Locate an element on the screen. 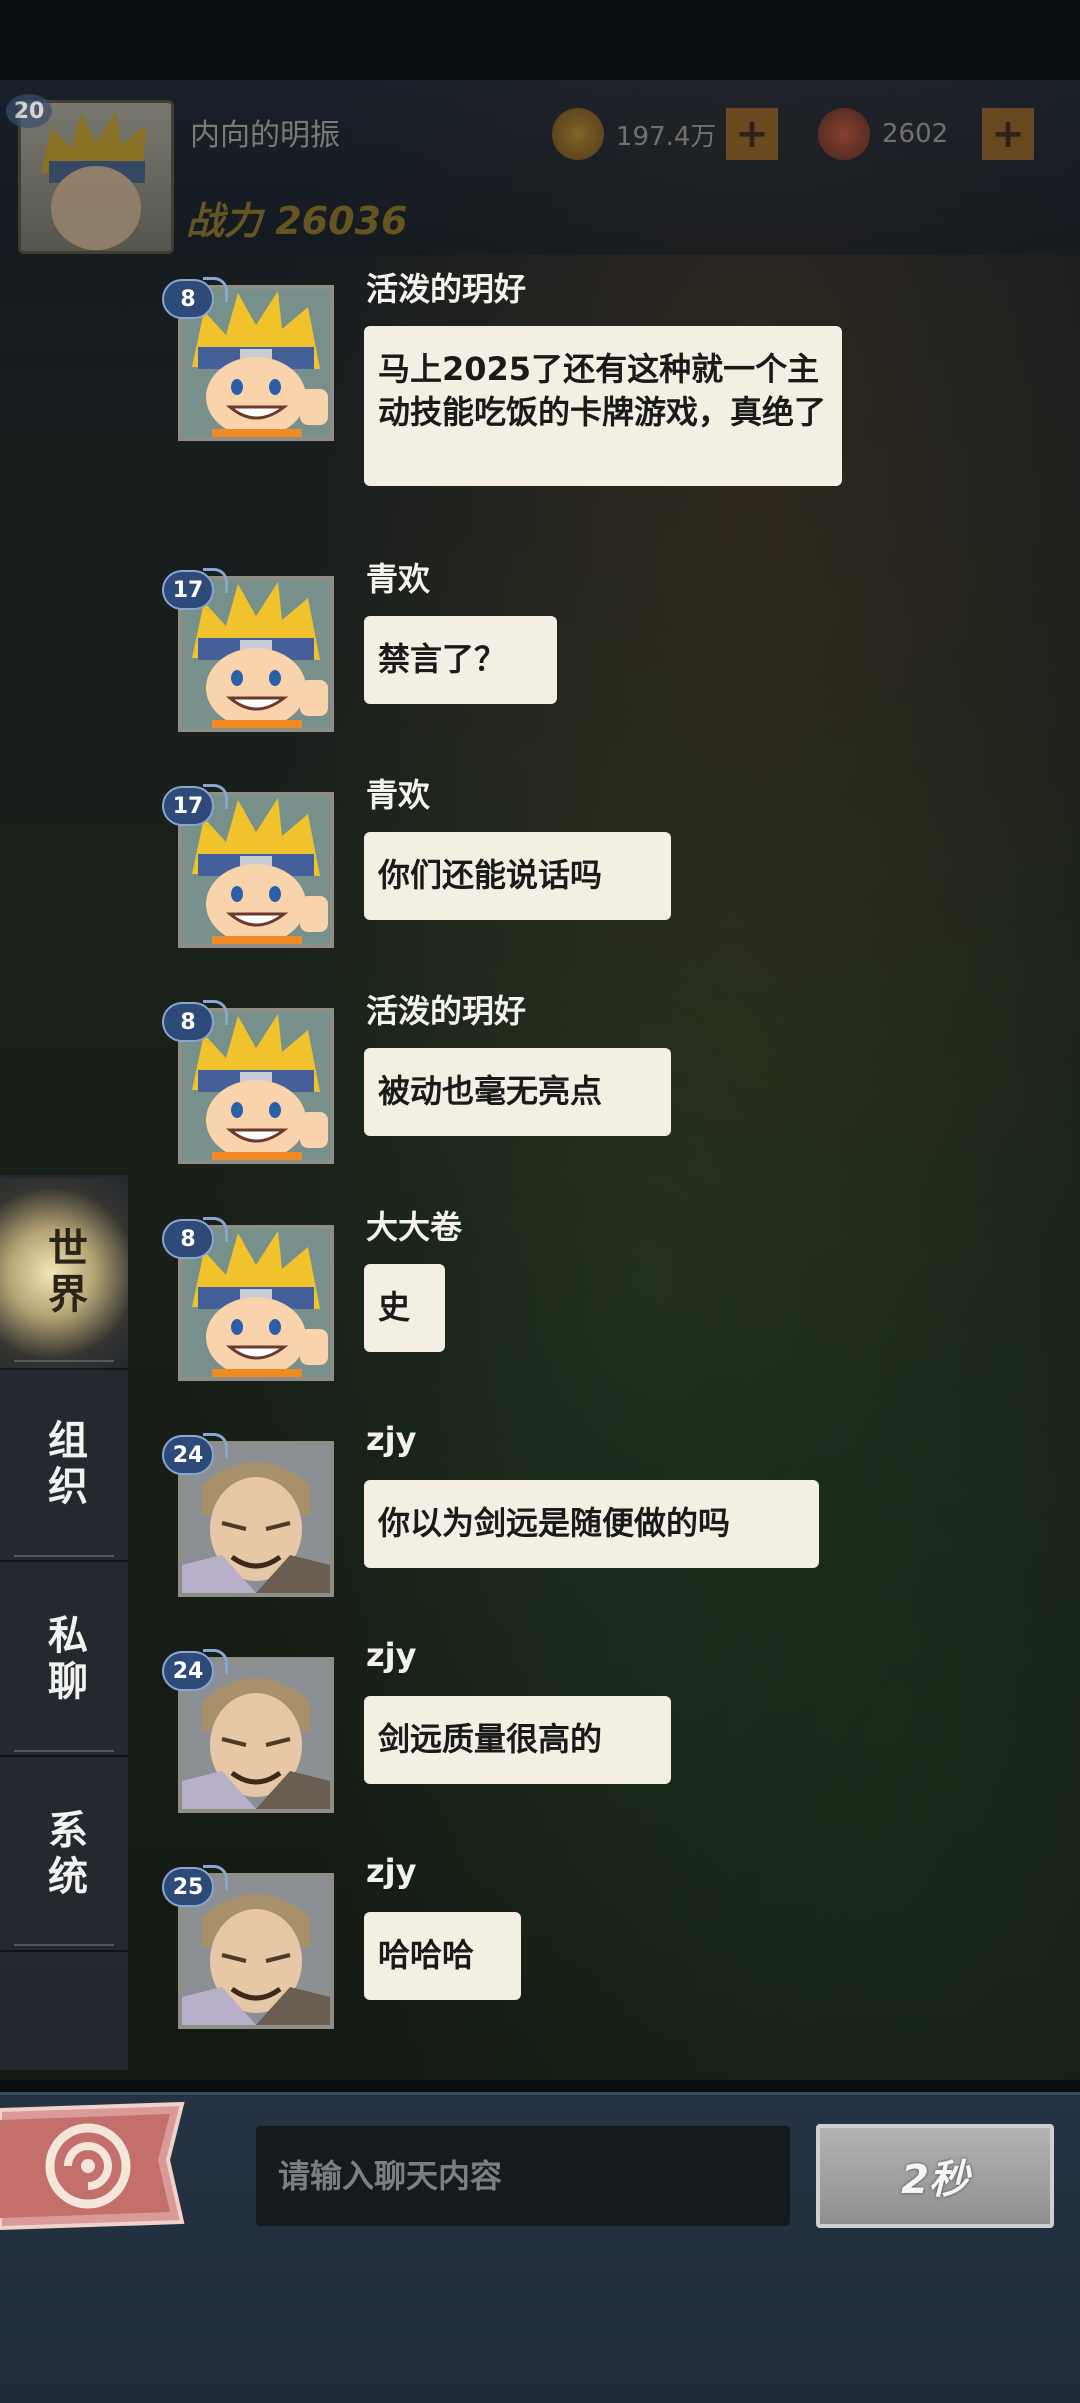  gold-value: 197.4万 is located at coordinates (666, 136).